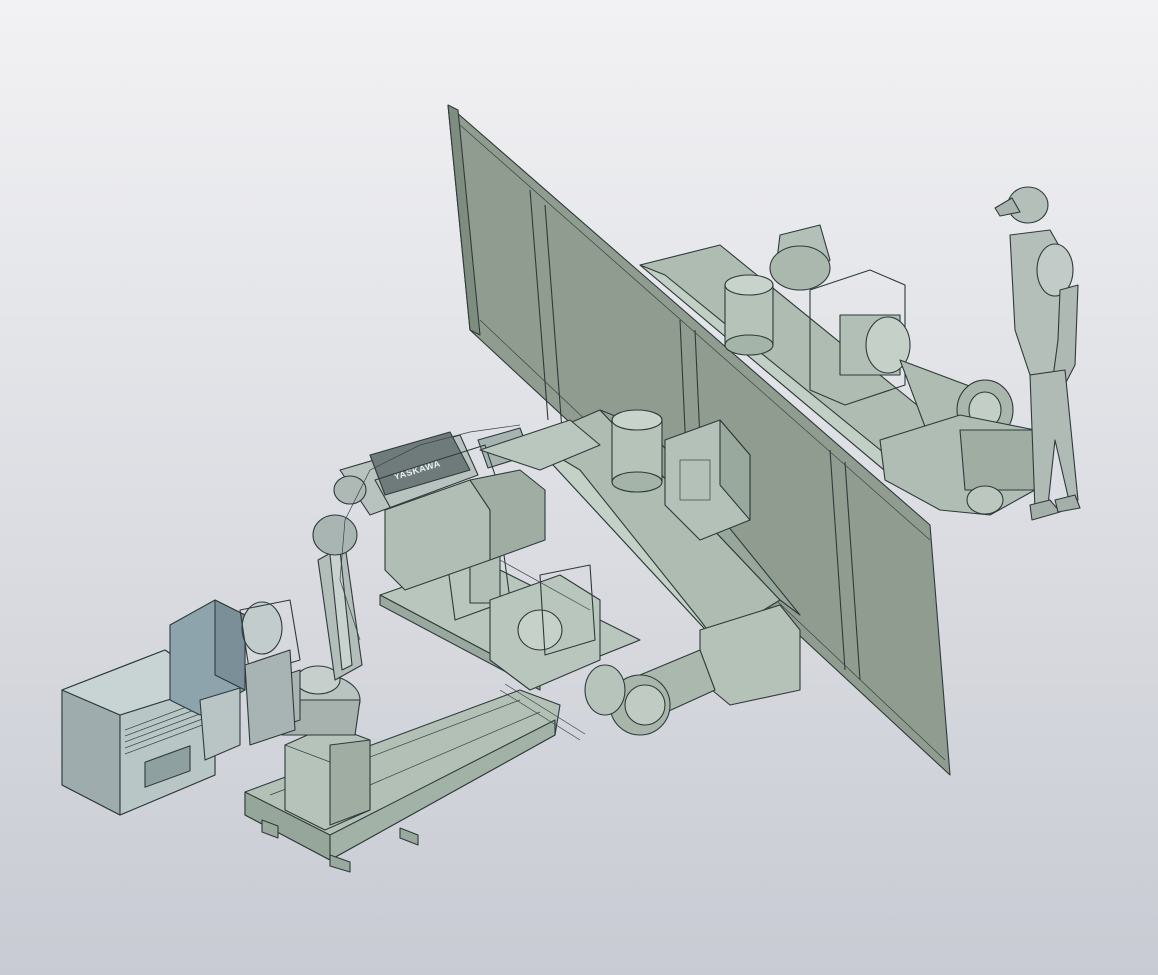  What do you see at coordinates (262, 628) in the screenshot?
I see `wire-spool` at bounding box center [262, 628].